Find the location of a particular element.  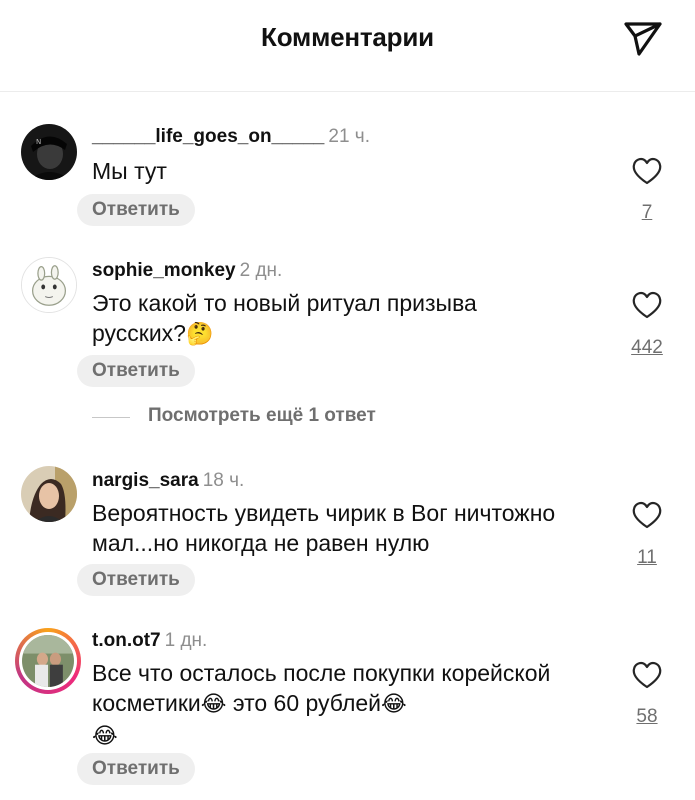

send-icon is located at coordinates (643, 38).